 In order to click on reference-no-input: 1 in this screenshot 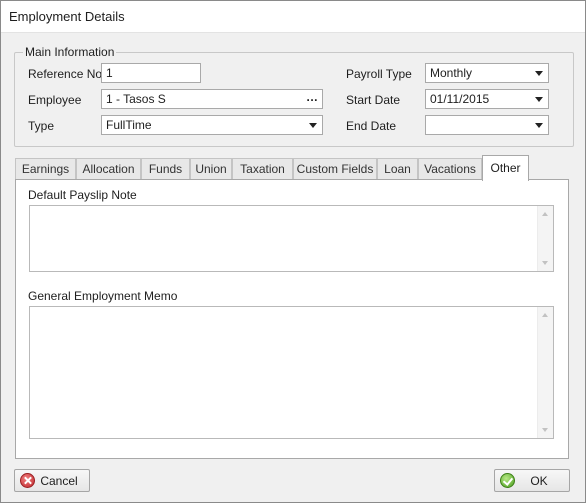, I will do `click(151, 73)`.